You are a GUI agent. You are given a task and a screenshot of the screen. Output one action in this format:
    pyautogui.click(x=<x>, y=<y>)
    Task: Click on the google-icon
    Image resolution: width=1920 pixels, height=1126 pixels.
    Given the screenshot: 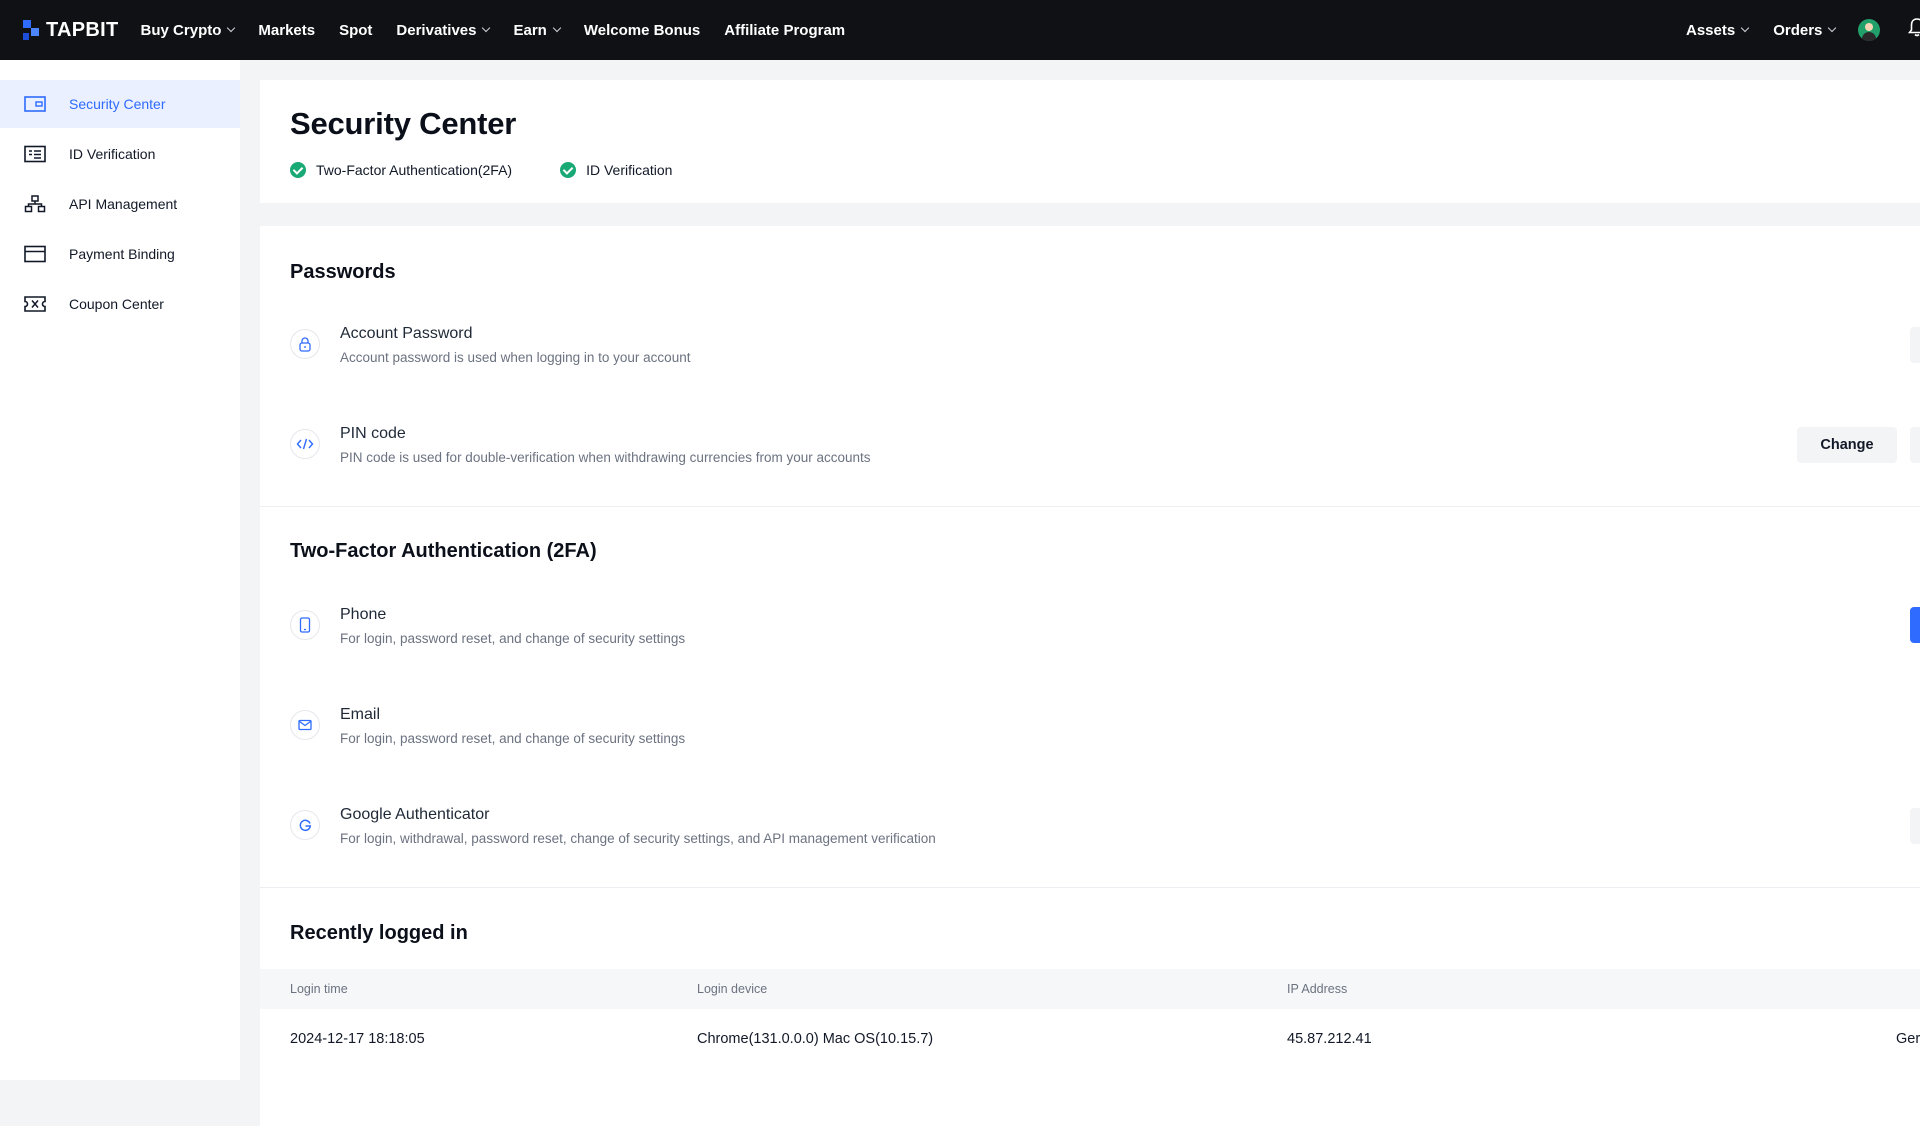 What is the action you would take?
    pyautogui.click(x=305, y=825)
    